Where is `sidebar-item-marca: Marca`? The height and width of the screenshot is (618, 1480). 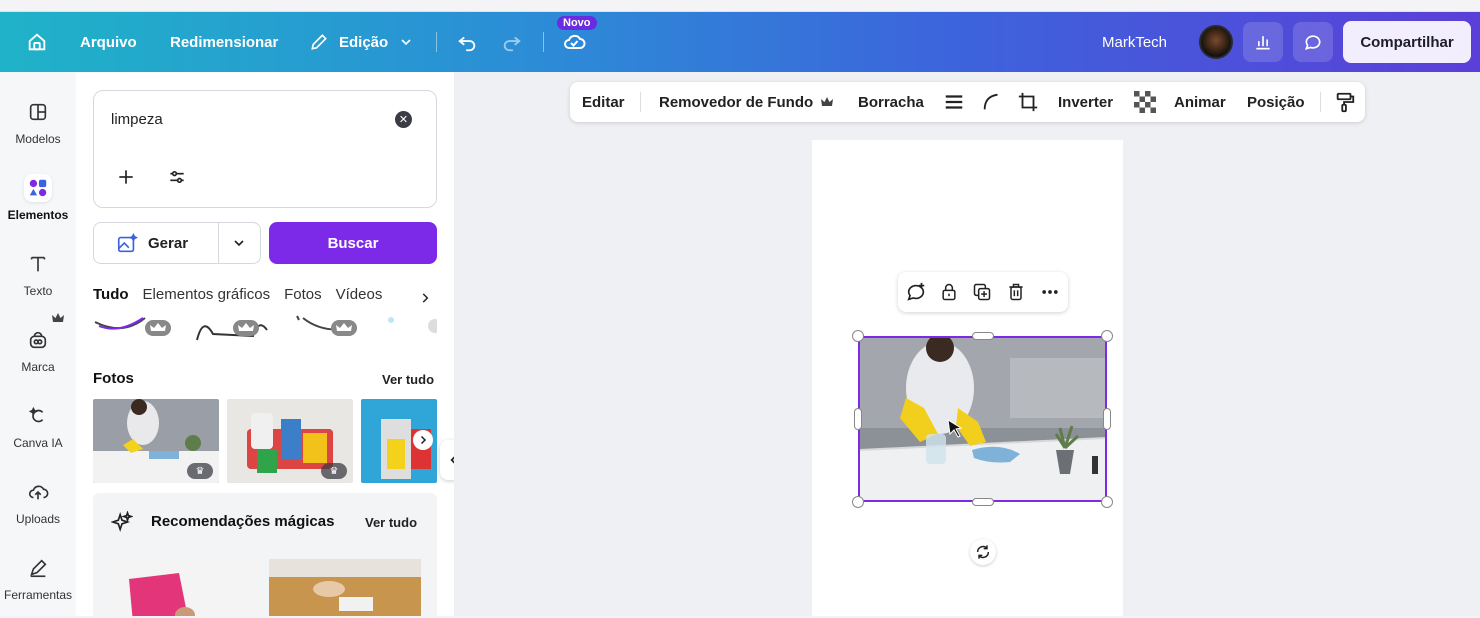 sidebar-item-marca: Marca is located at coordinates (38, 351).